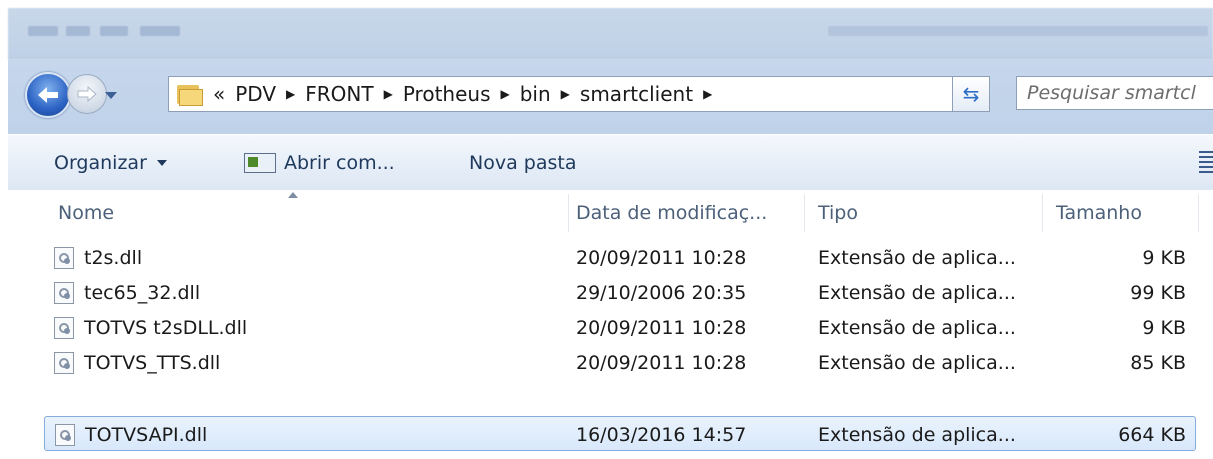 Image resolution: width=1213 pixels, height=459 pixels. I want to click on arrow-left-icon, so click(48, 95).